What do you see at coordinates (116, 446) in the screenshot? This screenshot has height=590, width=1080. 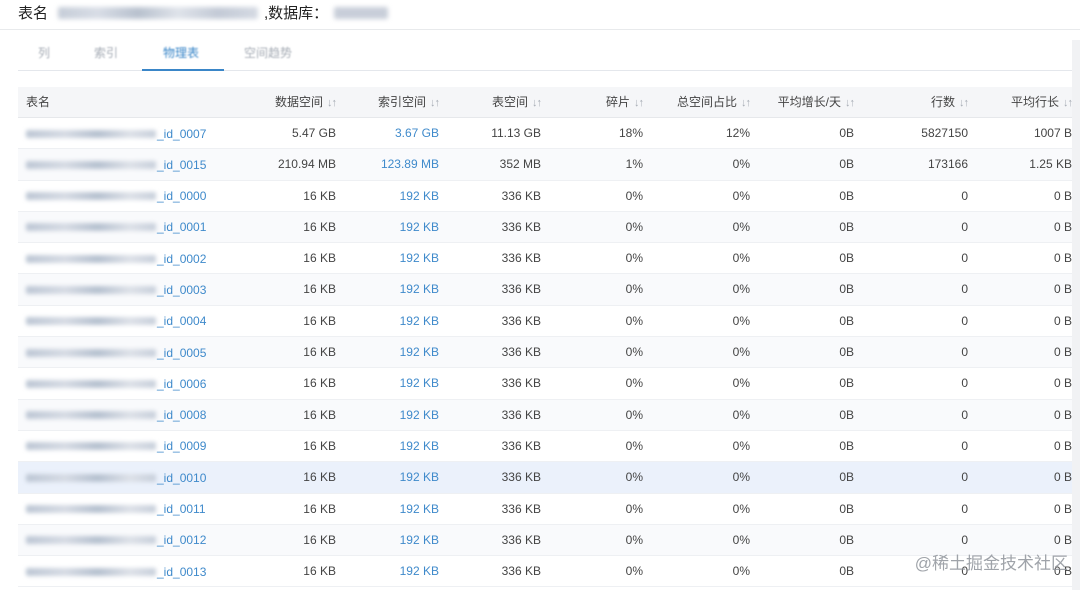 I see `table-name-link: _id_0009` at bounding box center [116, 446].